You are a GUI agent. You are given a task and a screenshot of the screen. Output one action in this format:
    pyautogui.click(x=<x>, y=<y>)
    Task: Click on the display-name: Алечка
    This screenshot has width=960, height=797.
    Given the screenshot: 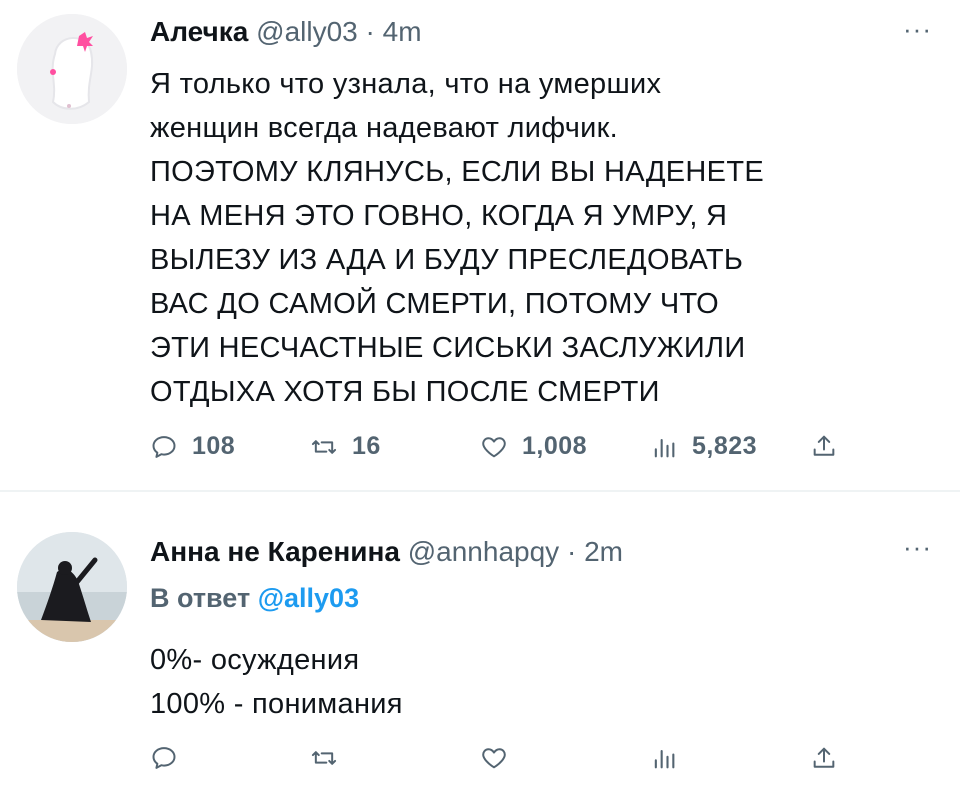 What is the action you would take?
    pyautogui.click(x=199, y=31)
    